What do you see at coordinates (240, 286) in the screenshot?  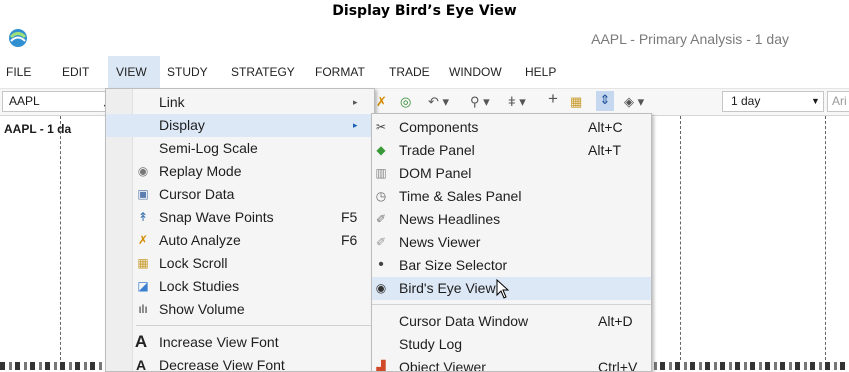 I see `view-menu-item-lock-studies: ◪ Lock Studies` at bounding box center [240, 286].